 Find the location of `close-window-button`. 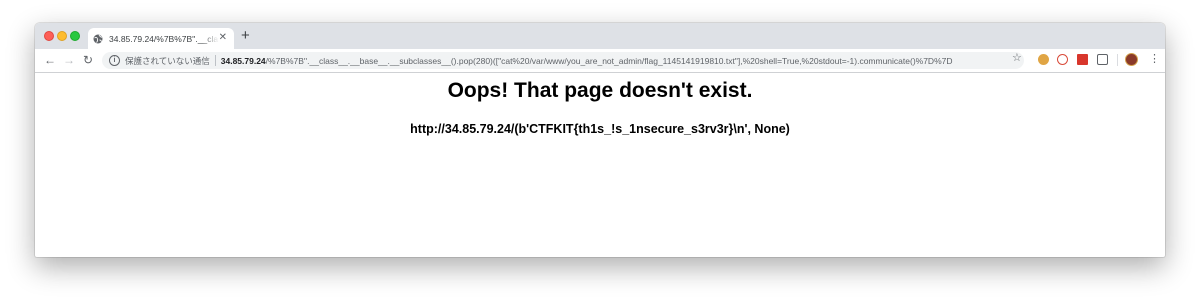

close-window-button is located at coordinates (49, 36).